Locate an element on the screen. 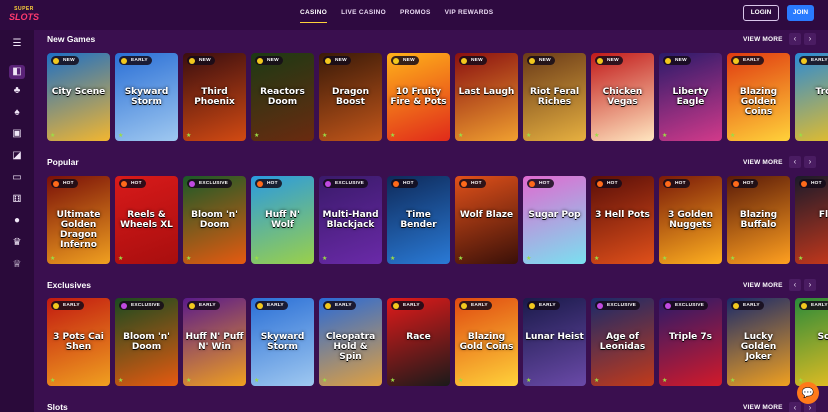 The width and height of the screenshot is (828, 412). game-tile: NEW City Scene ★ is located at coordinates (78, 97).